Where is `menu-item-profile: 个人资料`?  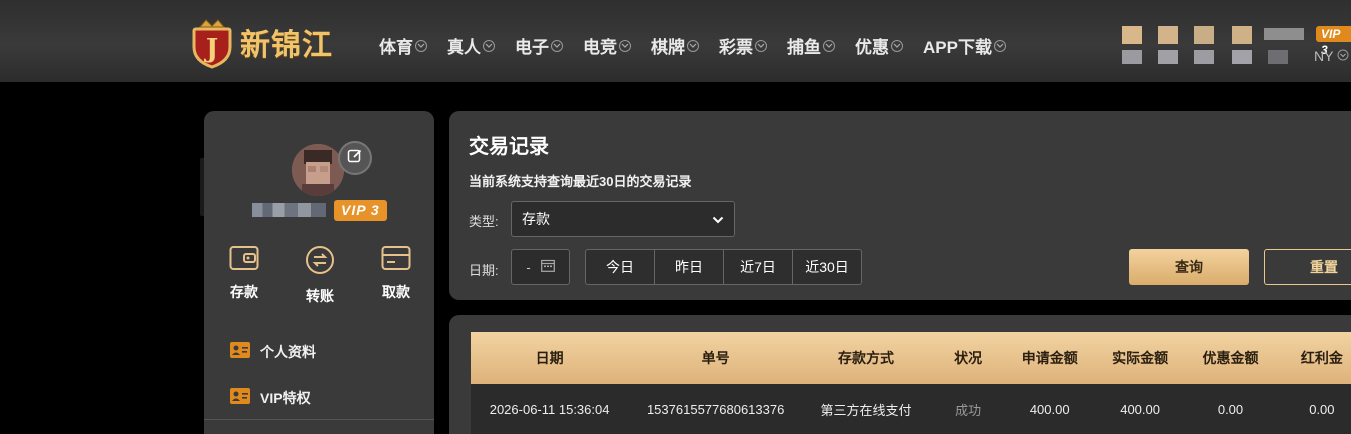 menu-item-profile: 个人资料 is located at coordinates (273, 352).